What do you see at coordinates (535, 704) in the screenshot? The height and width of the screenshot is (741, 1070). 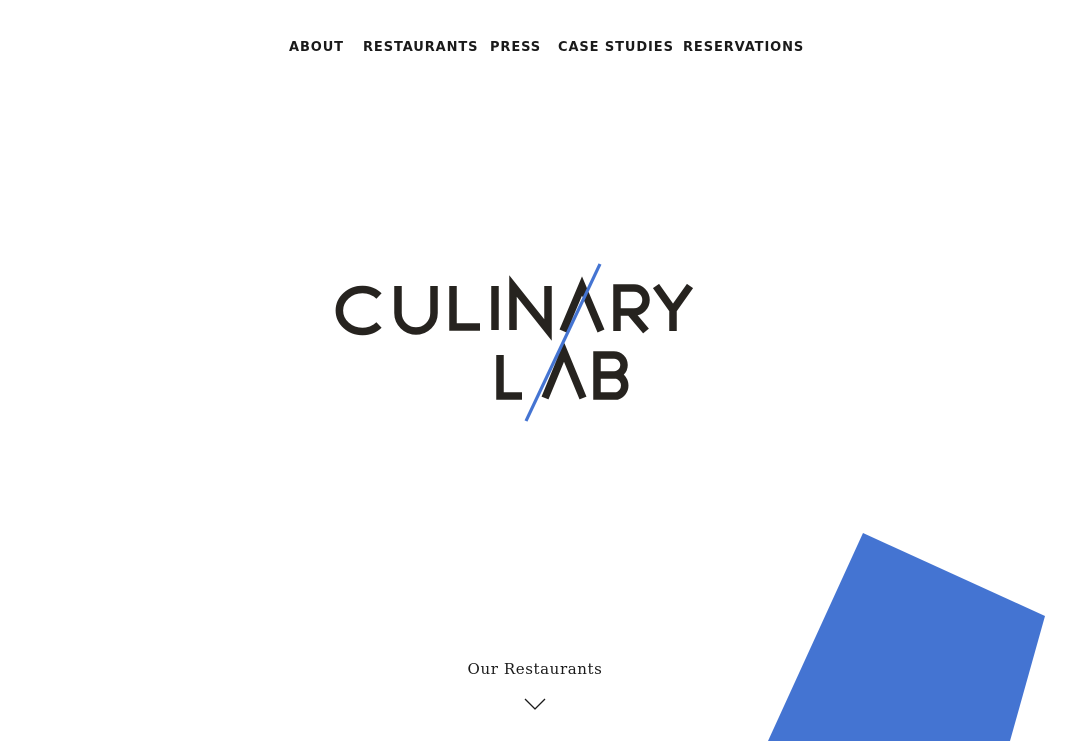 I see `chevron-down-icon` at bounding box center [535, 704].